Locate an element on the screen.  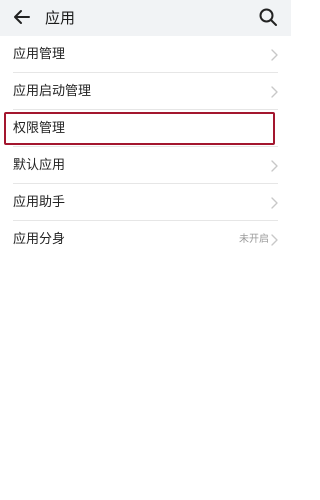
search-icon is located at coordinates (268, 17).